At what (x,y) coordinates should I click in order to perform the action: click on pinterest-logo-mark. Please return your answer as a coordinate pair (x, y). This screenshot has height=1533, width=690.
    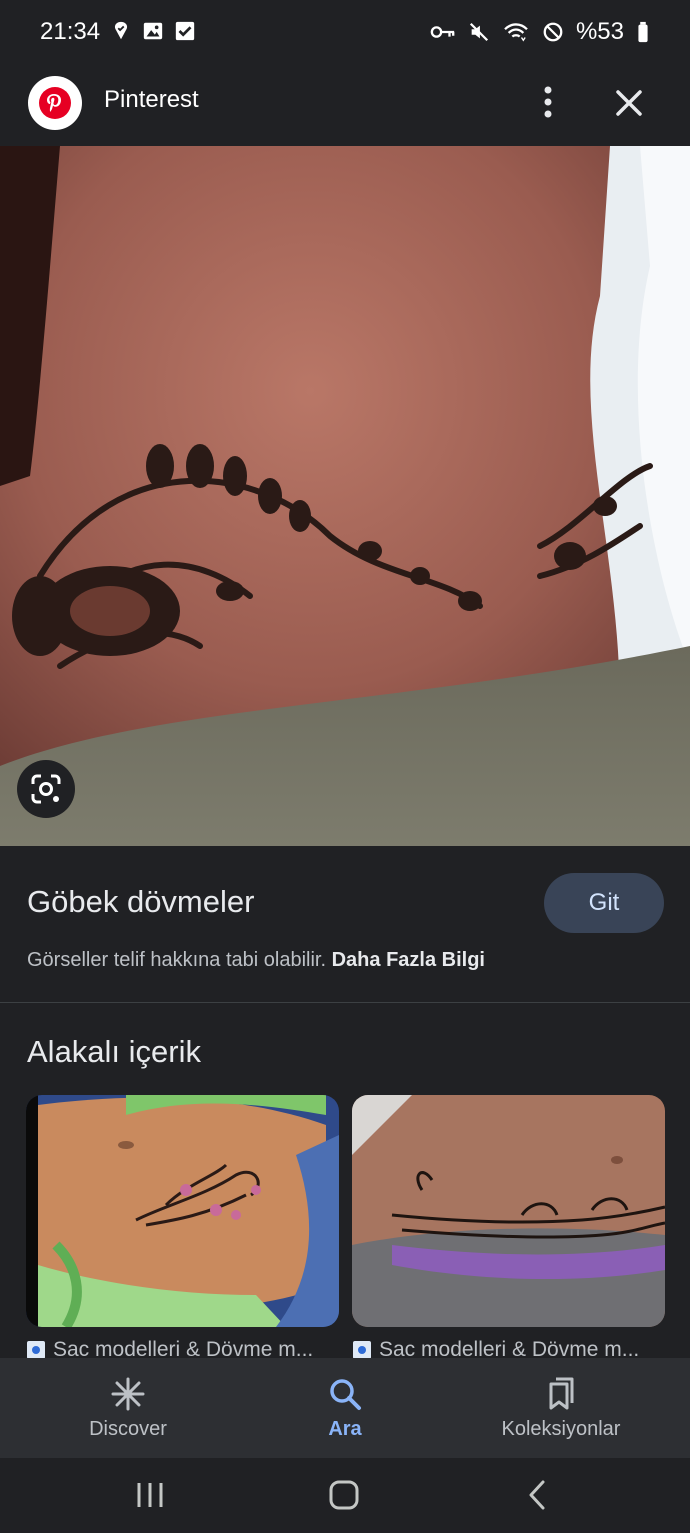
    Looking at the image, I should click on (55, 103).